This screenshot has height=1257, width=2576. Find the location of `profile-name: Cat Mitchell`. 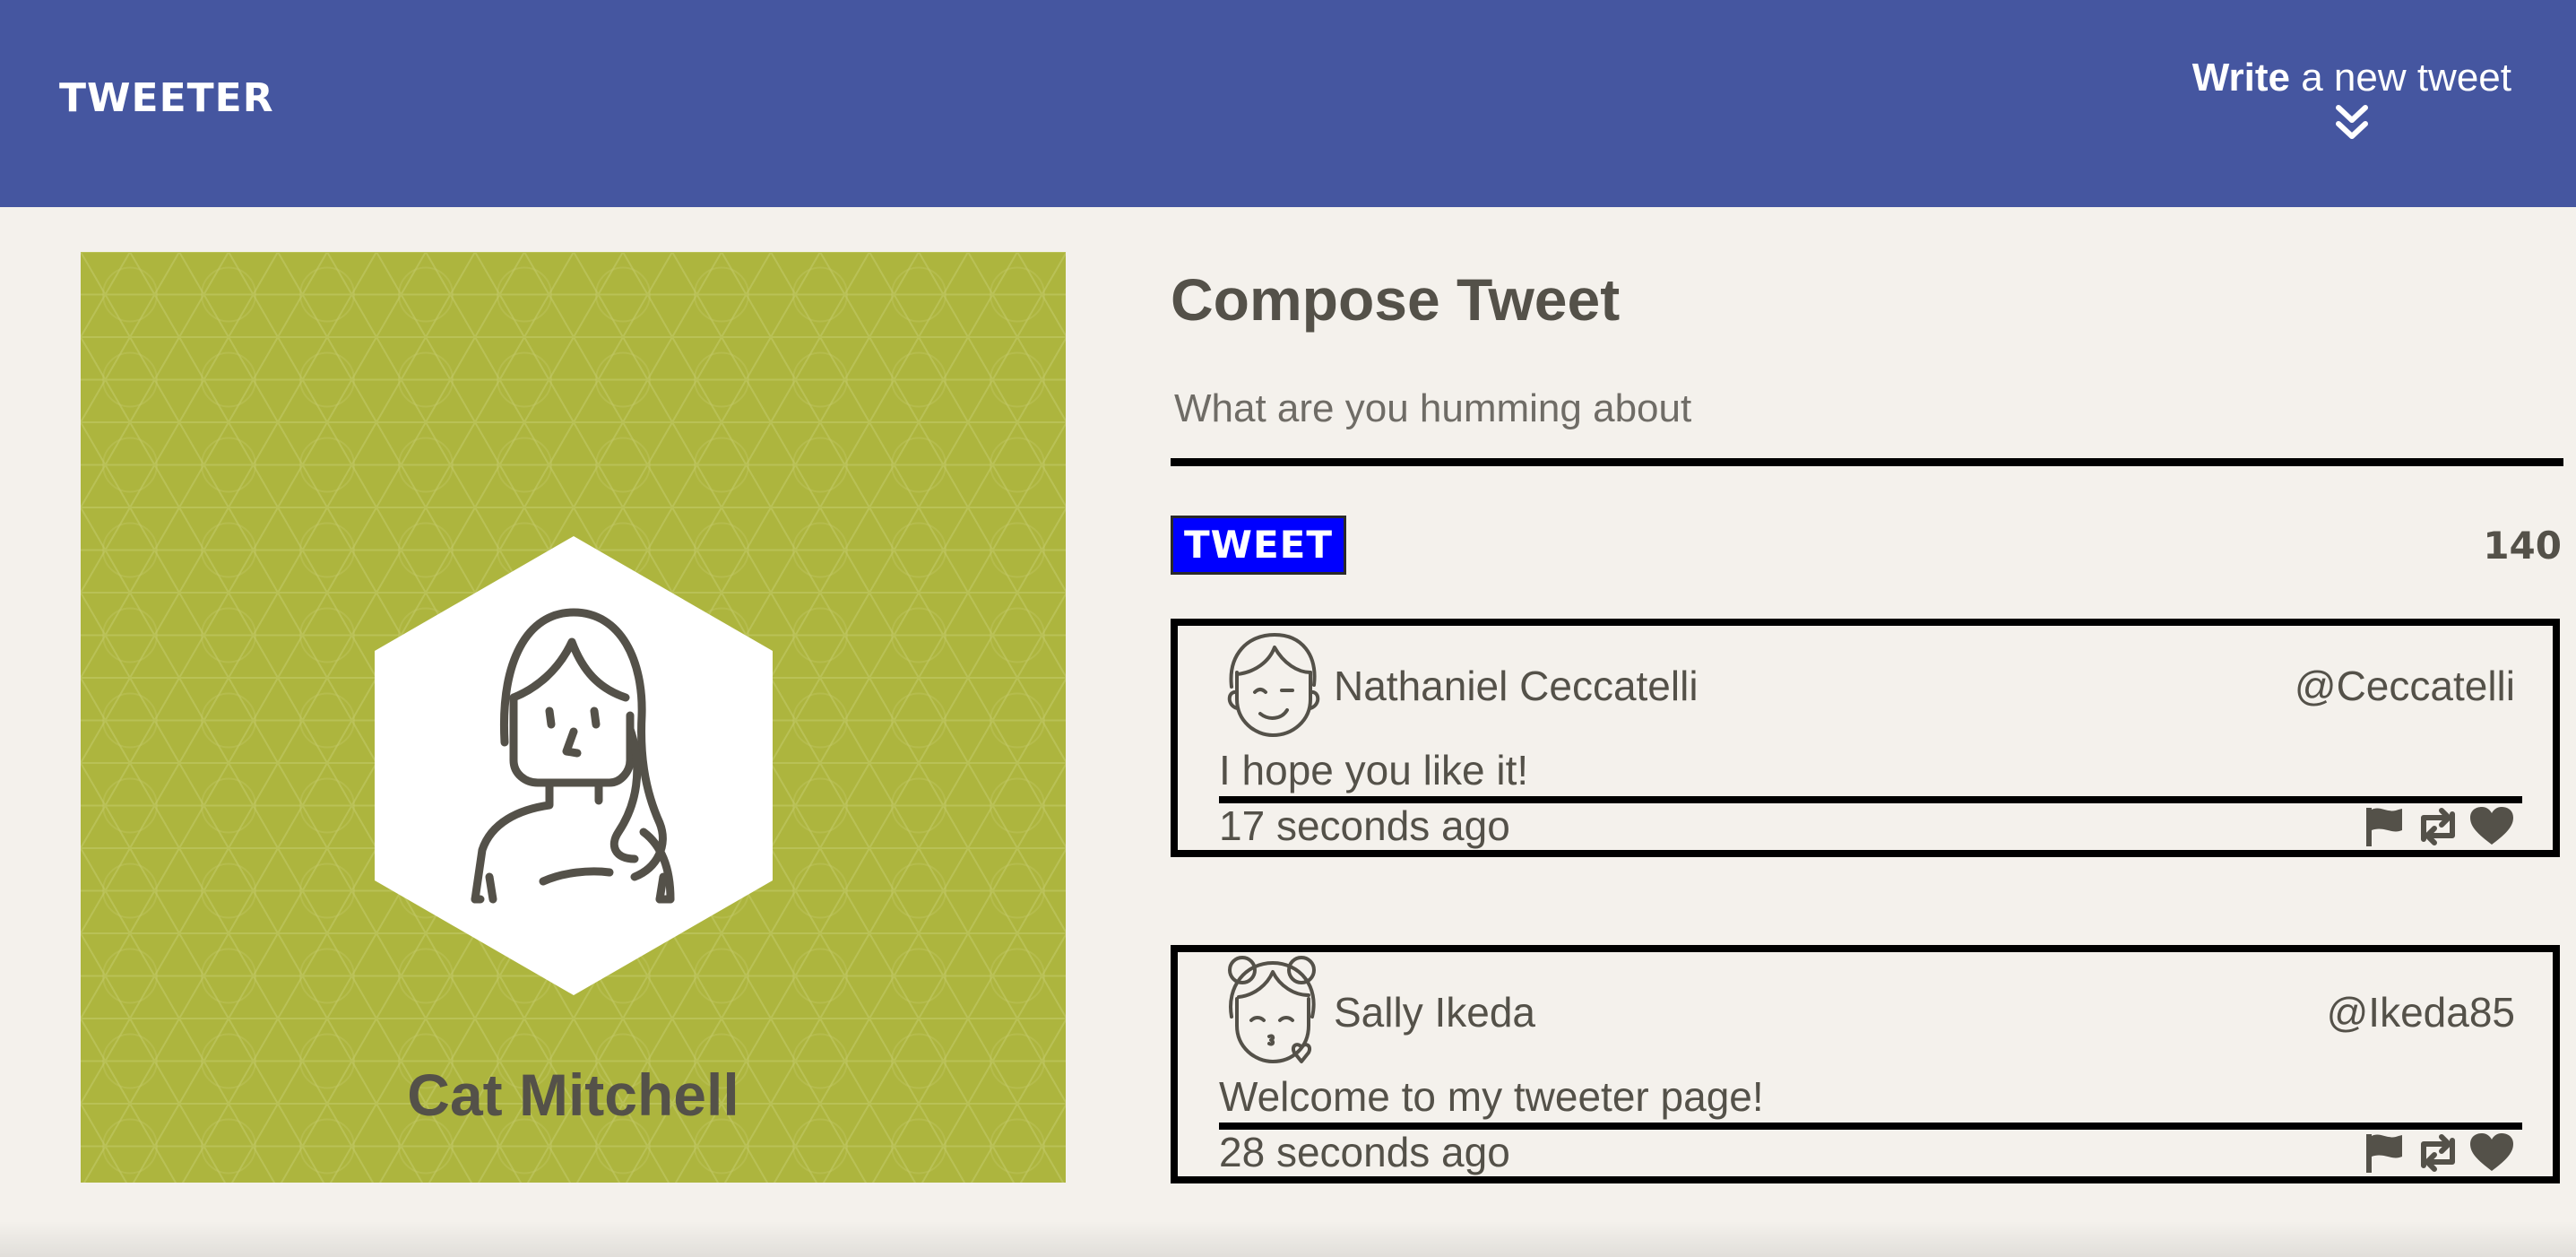

profile-name: Cat Mitchell is located at coordinates (573, 1095).